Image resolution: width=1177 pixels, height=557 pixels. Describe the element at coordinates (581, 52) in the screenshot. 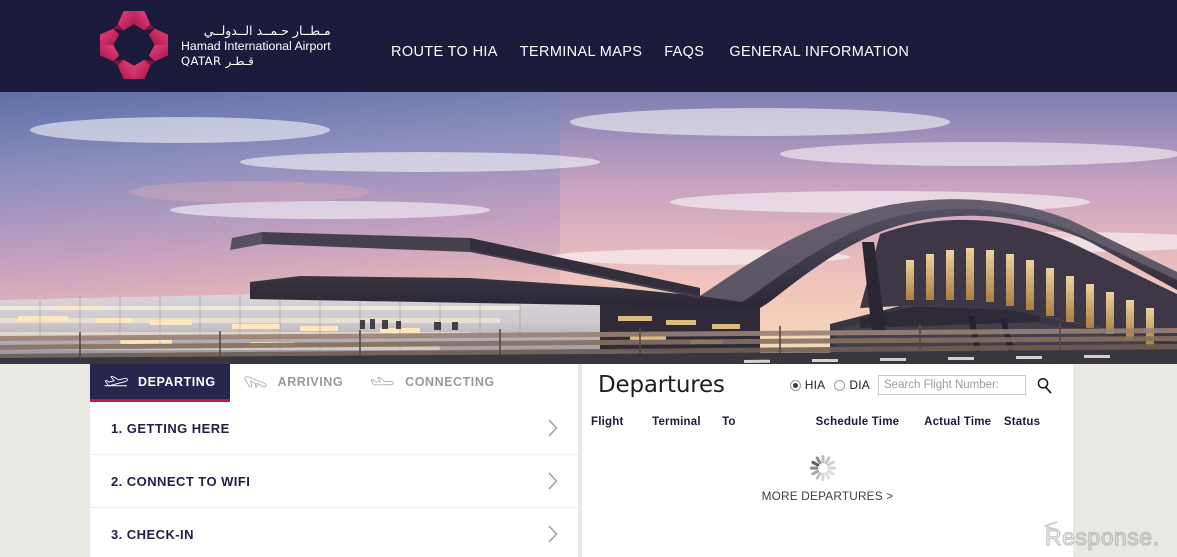

I see `nav-terminal-maps: TERMINAL MAPS` at that location.